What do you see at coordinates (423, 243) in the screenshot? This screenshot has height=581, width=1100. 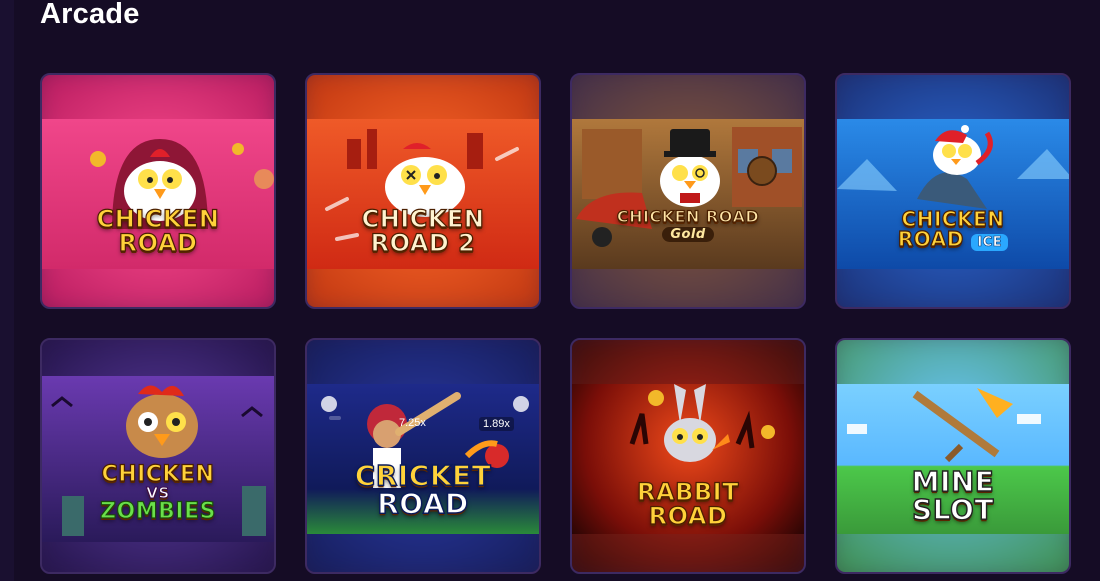 I see `logo-line2: ROAD 2` at bounding box center [423, 243].